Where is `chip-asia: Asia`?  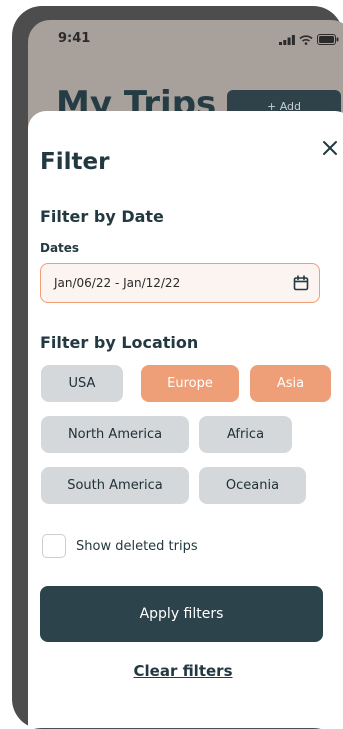 chip-asia: Asia is located at coordinates (290, 383).